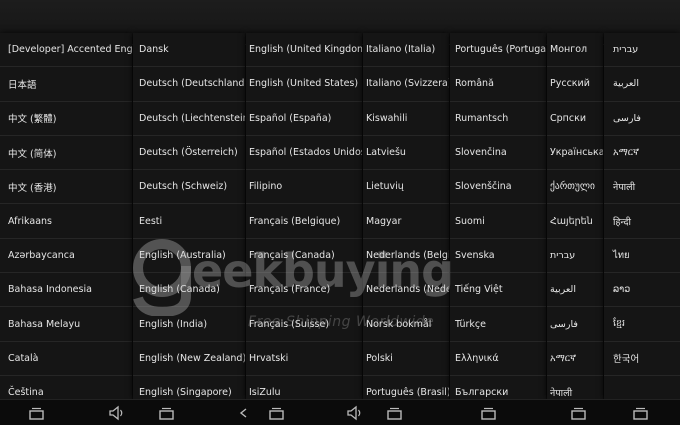 The image size is (680, 425). Describe the element at coordinates (304, 256) in the screenshot. I see `language-option: Français (Canada)` at that location.